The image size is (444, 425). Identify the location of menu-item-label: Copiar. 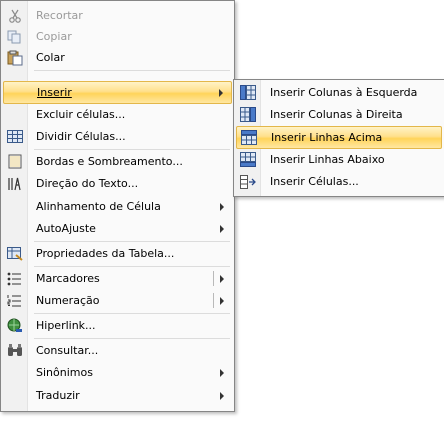
(54, 36).